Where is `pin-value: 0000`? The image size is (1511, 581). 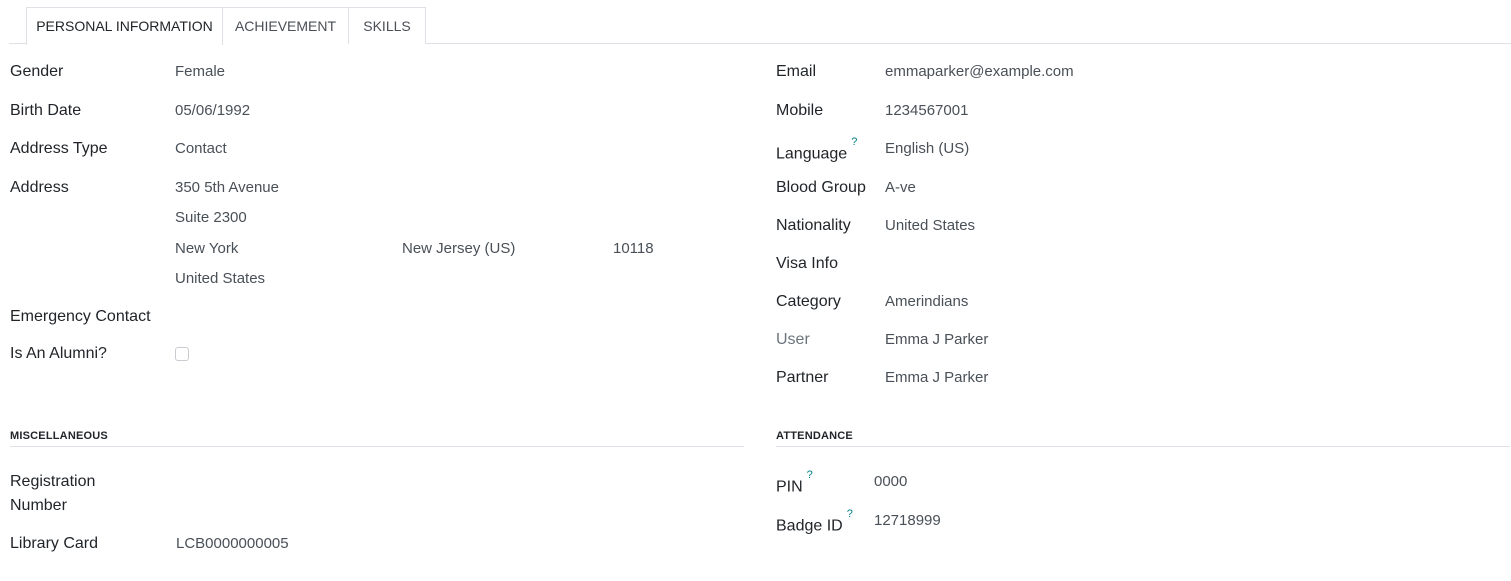 pin-value: 0000 is located at coordinates (890, 482).